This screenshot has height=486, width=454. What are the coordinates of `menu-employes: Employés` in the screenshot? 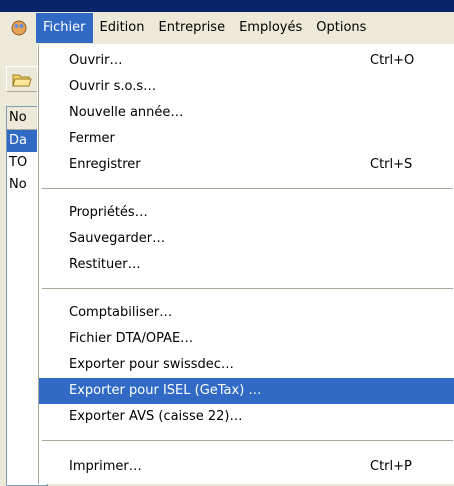 It's located at (270, 28).